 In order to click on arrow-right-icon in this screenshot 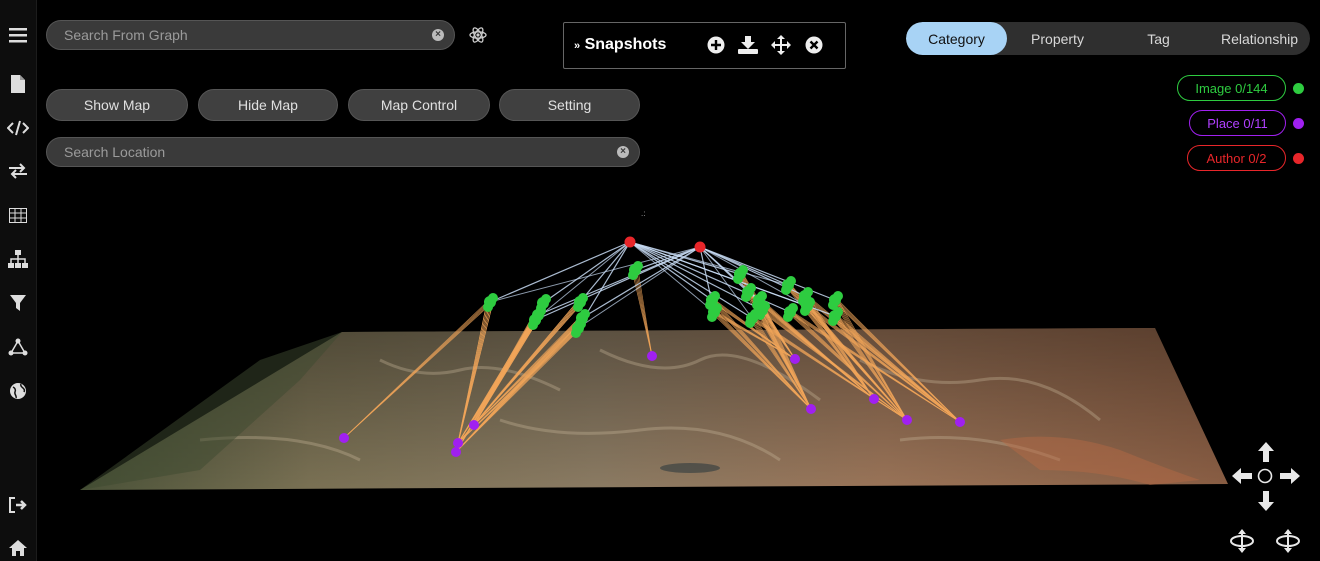, I will do `click(1290, 478)`.